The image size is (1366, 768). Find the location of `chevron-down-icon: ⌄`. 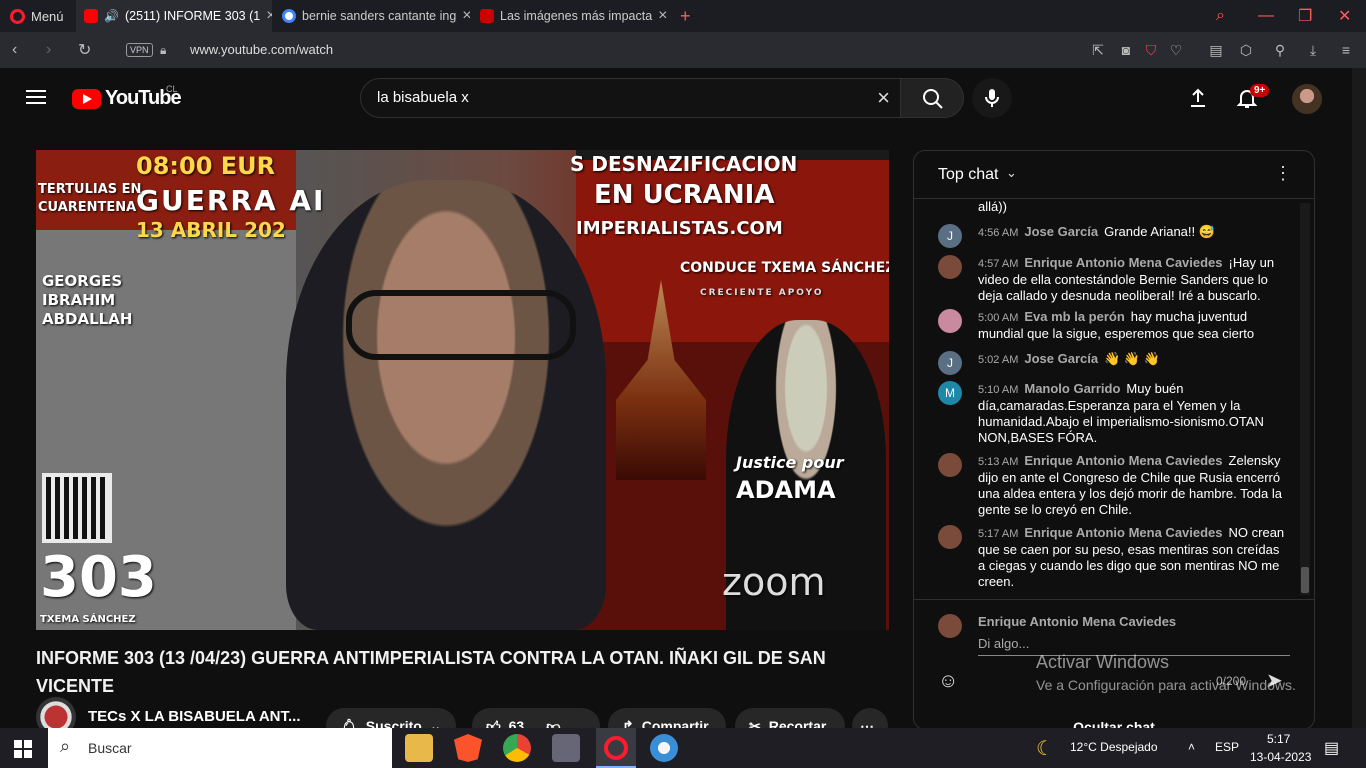

chevron-down-icon: ⌄ is located at coordinates (1011, 173).